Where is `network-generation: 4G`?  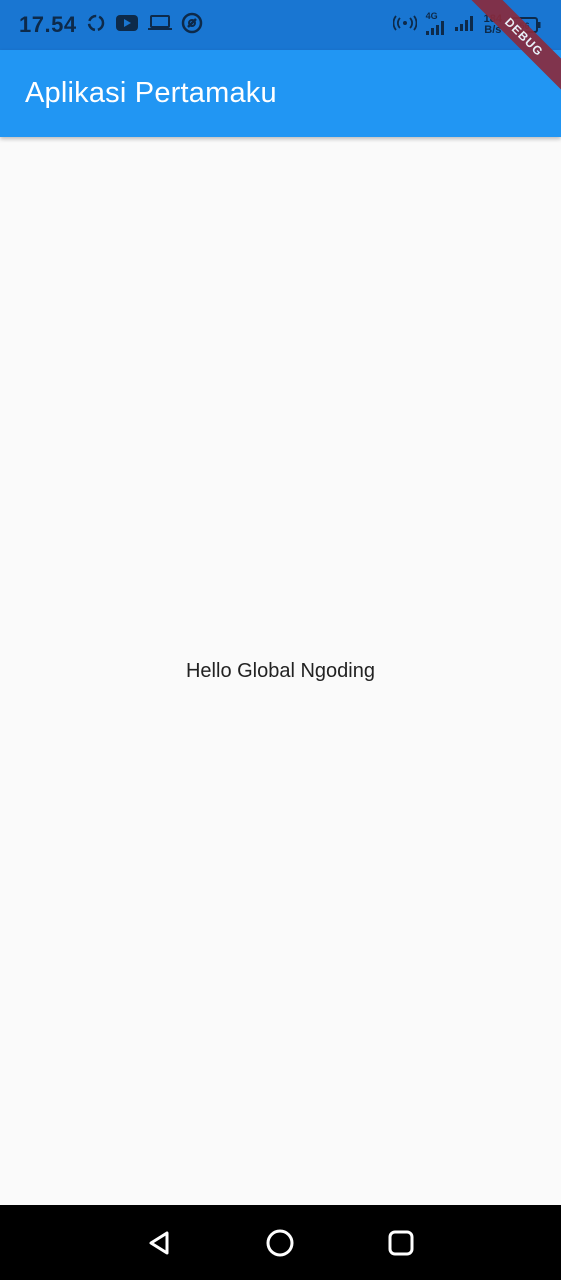
network-generation: 4G is located at coordinates (431, 15).